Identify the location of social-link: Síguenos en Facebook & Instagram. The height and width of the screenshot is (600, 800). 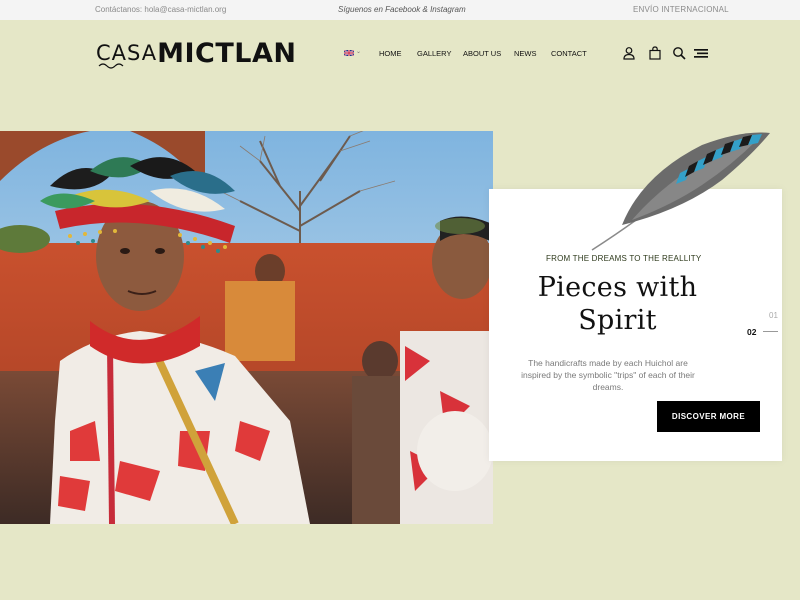
(402, 9).